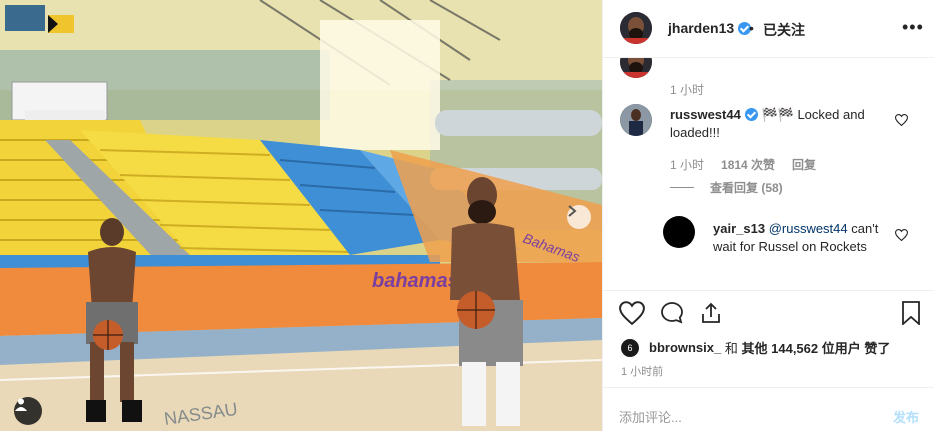  What do you see at coordinates (579, 217) in the screenshot?
I see `next-photo-button` at bounding box center [579, 217].